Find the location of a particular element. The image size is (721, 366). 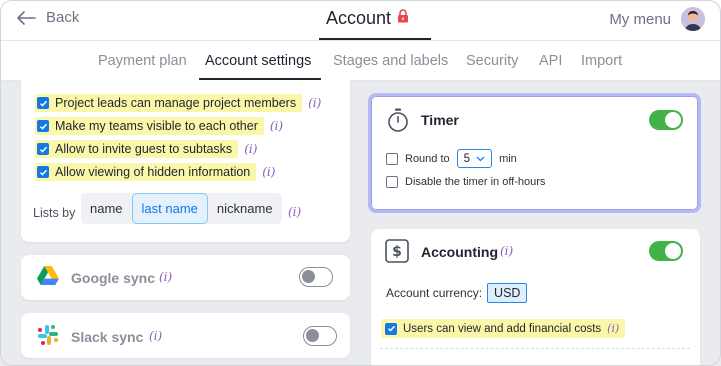

tab-payment-plan: Payment plan is located at coordinates (142, 61).